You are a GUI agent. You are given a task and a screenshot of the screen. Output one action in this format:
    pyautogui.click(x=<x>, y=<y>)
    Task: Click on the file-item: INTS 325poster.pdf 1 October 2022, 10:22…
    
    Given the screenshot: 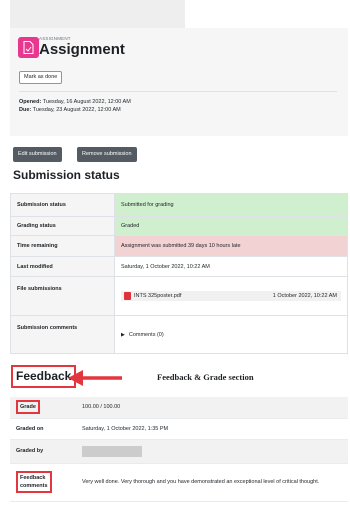 What is the action you would take?
    pyautogui.click(x=231, y=296)
    